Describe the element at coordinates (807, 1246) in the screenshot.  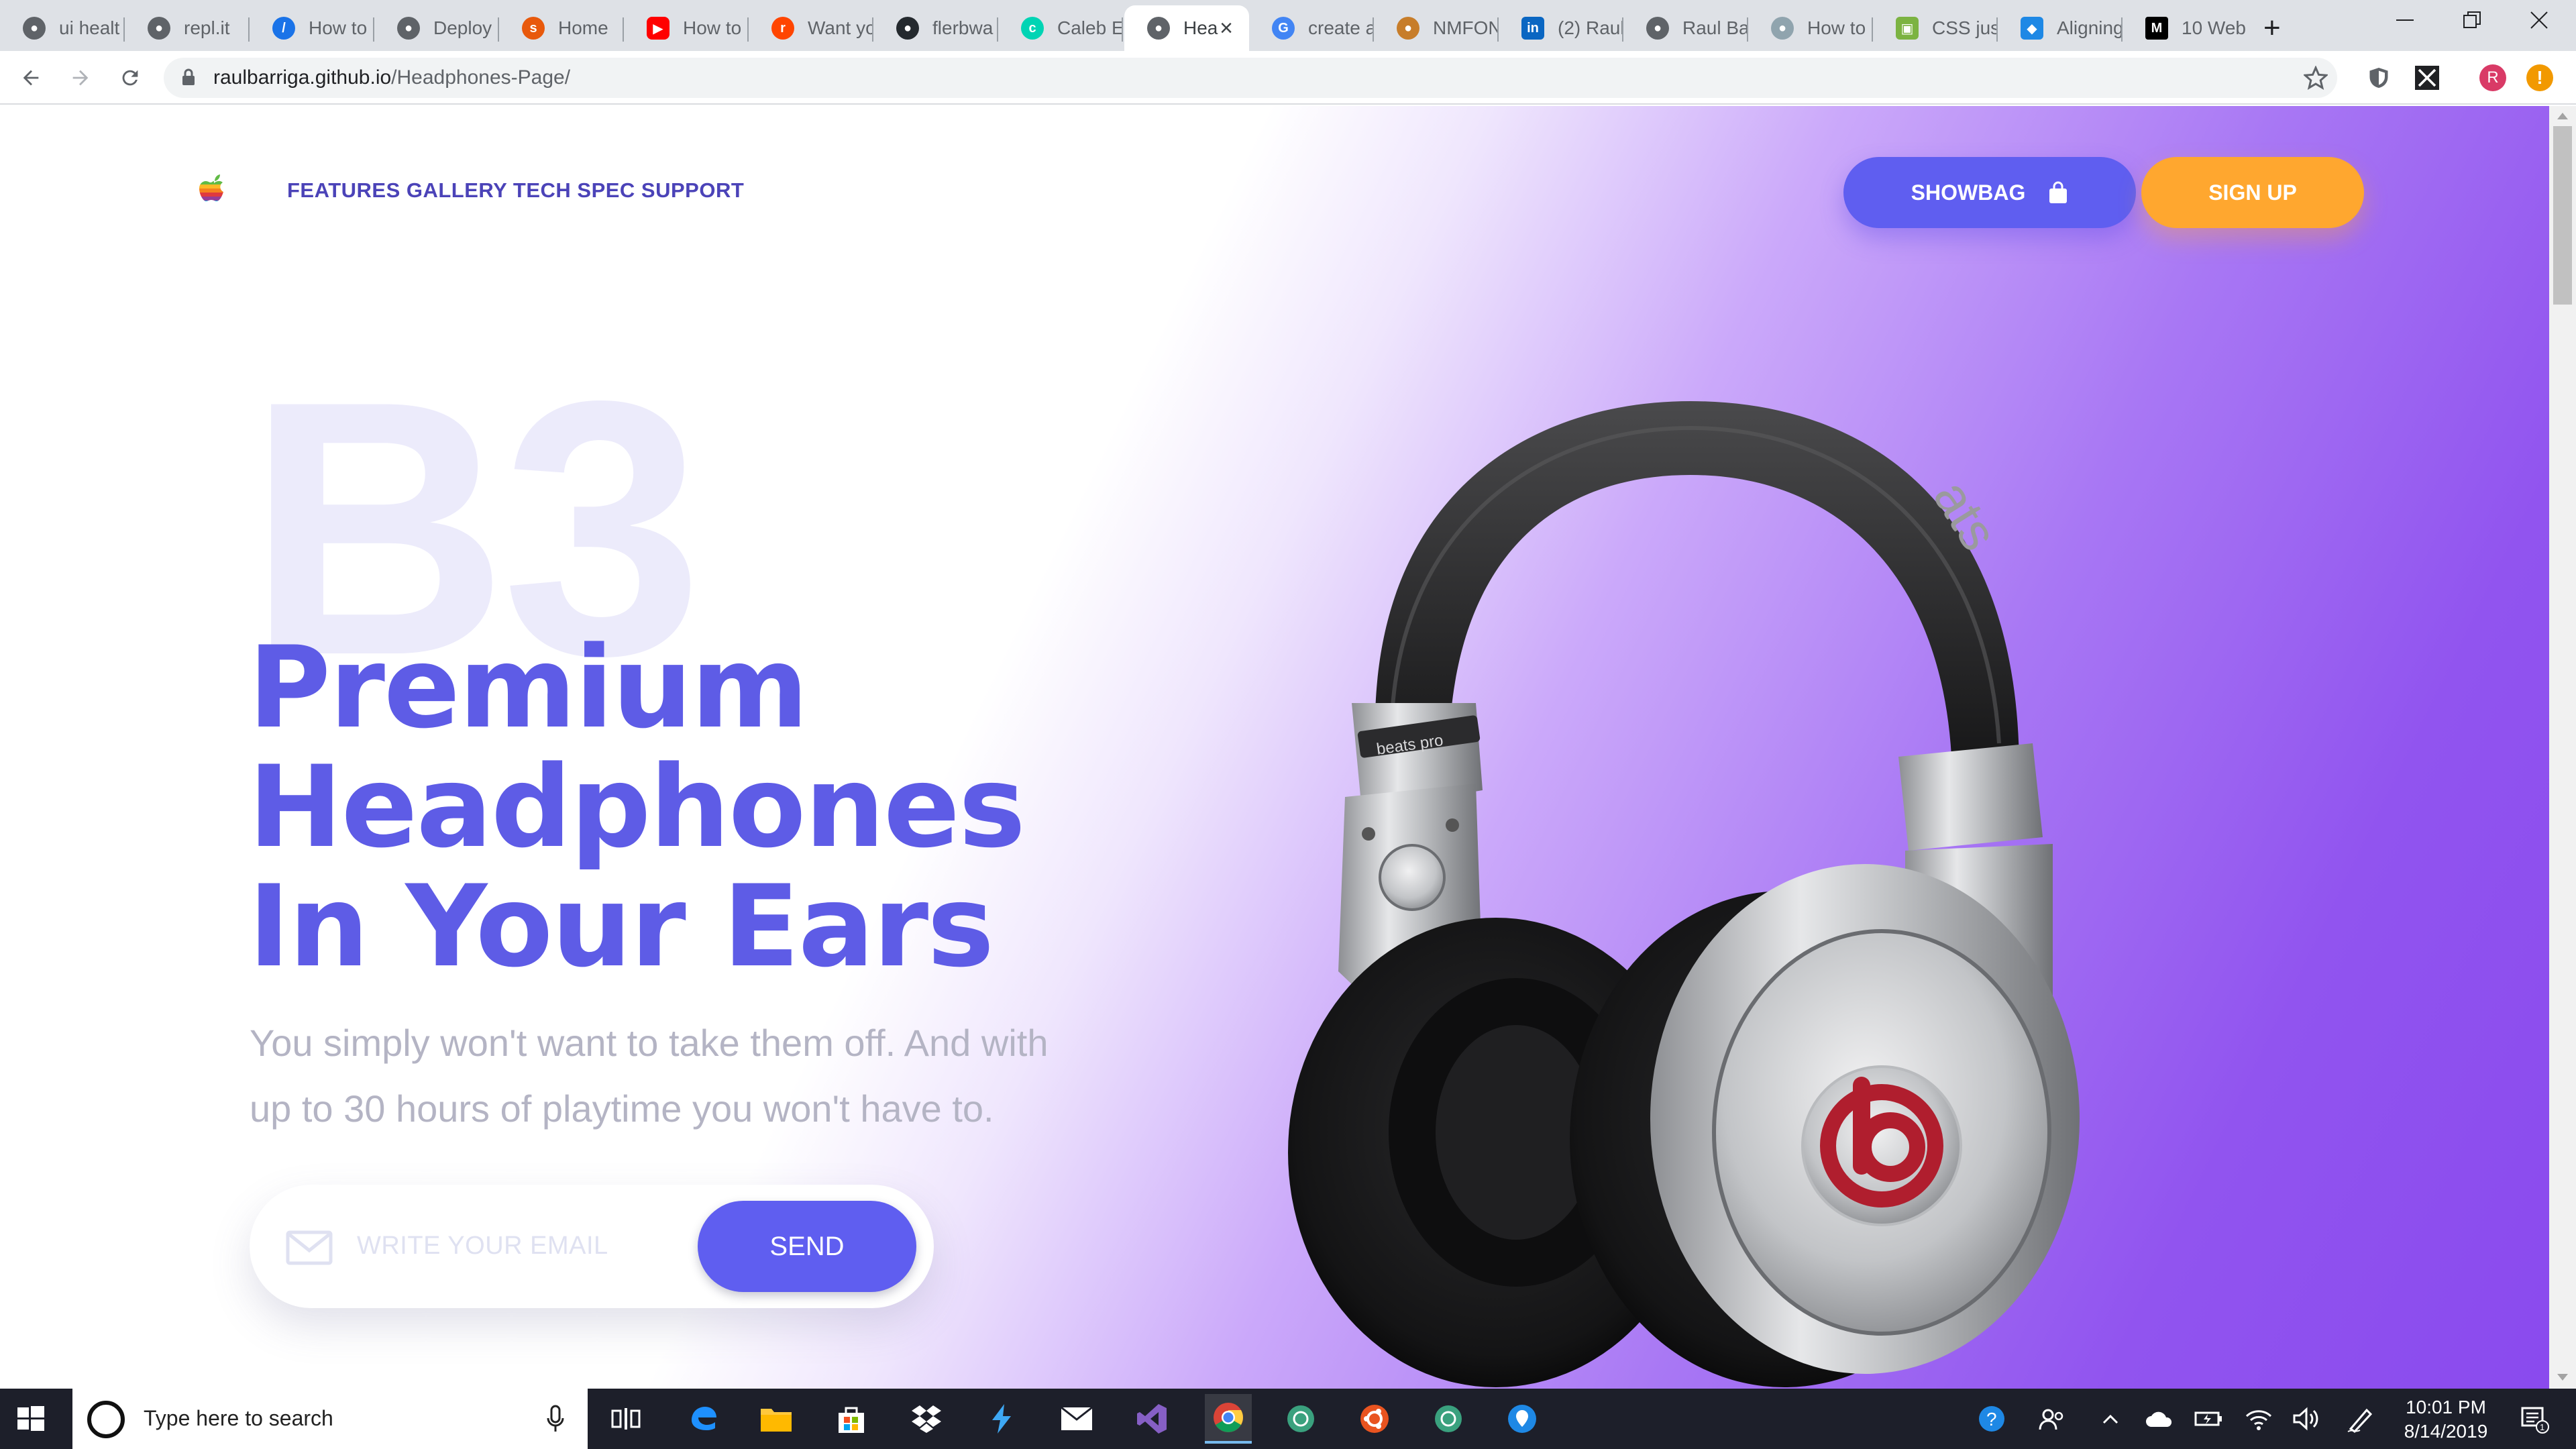
I see `send-button: SEND` at that location.